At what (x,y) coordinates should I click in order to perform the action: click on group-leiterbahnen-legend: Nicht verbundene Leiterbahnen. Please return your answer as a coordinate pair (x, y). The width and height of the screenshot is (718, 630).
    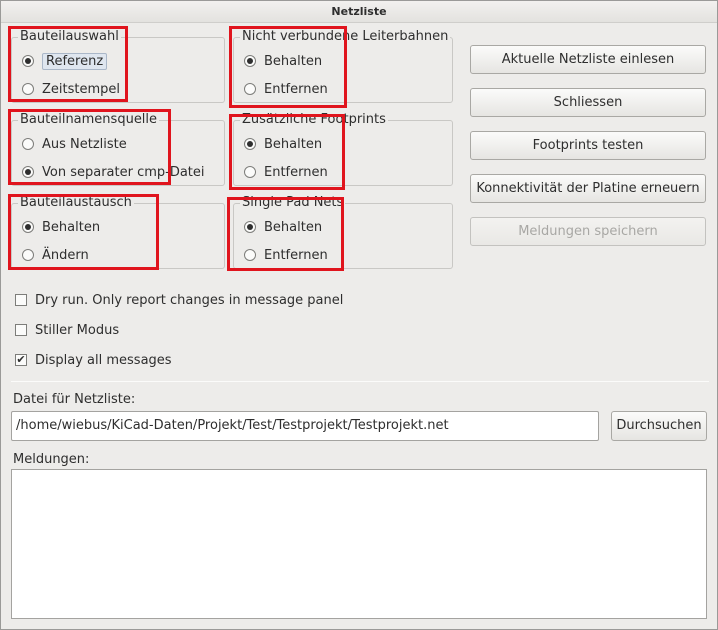
    Looking at the image, I should click on (345, 36).